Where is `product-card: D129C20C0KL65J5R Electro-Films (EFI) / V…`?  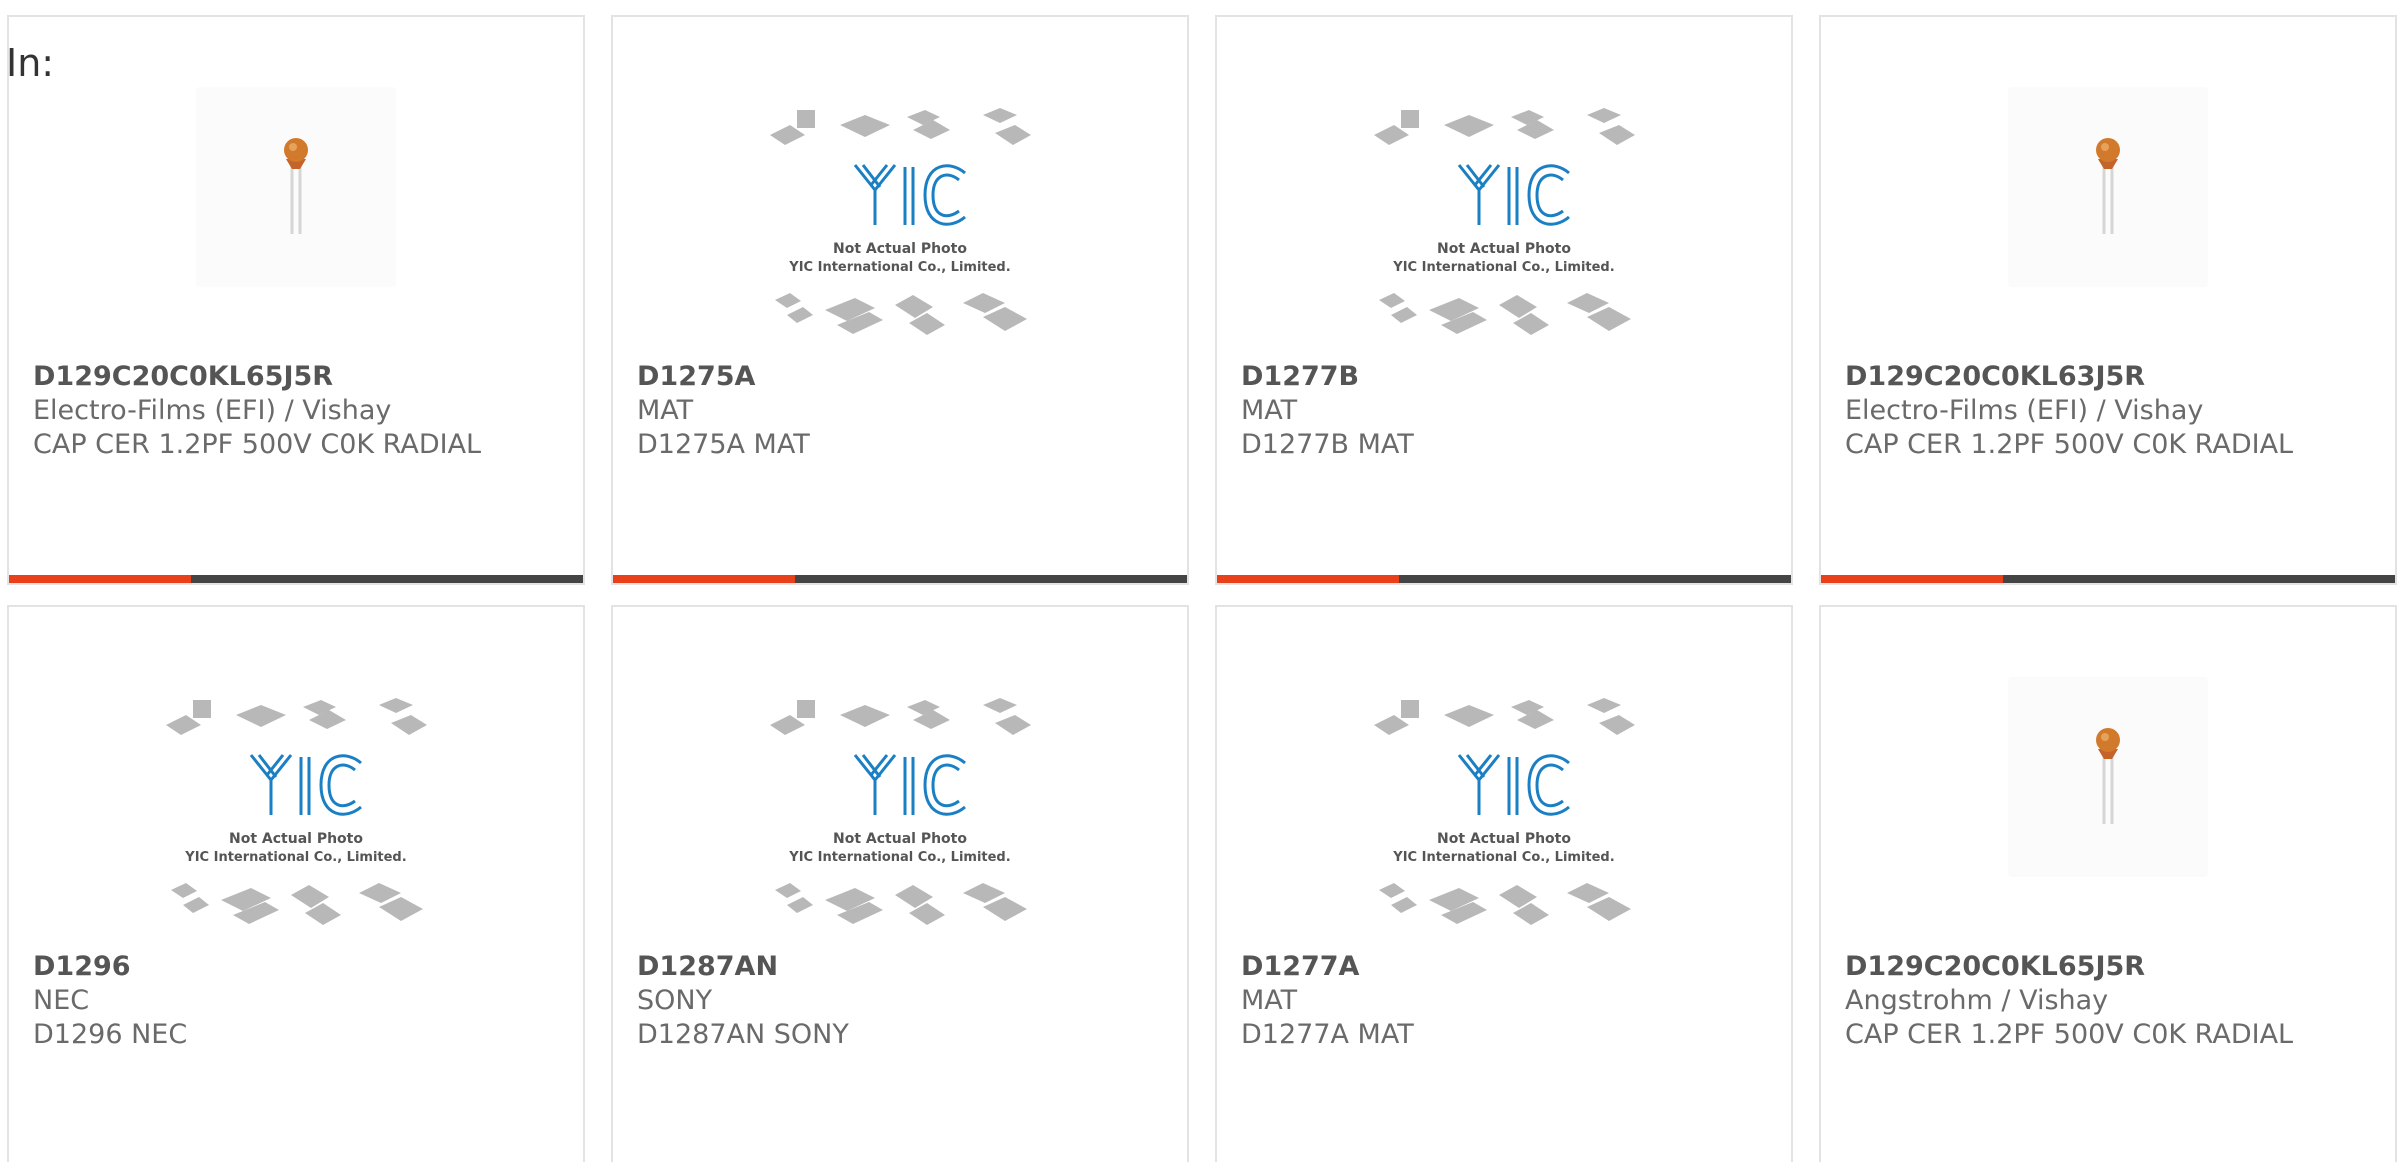
product-card: D129C20C0KL65J5R Electro-Films (EFI) / V… is located at coordinates (296, 300).